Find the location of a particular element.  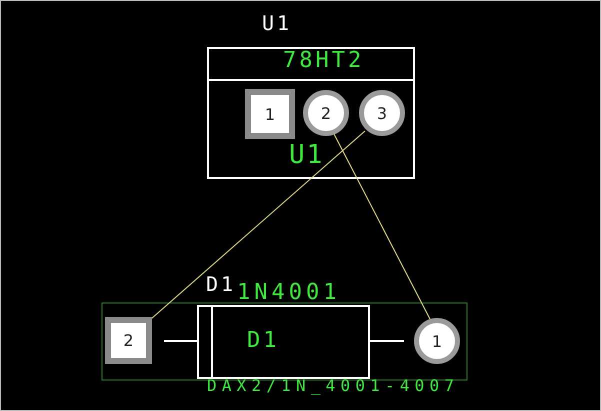

component-value: 1N4001 is located at coordinates (288, 293).